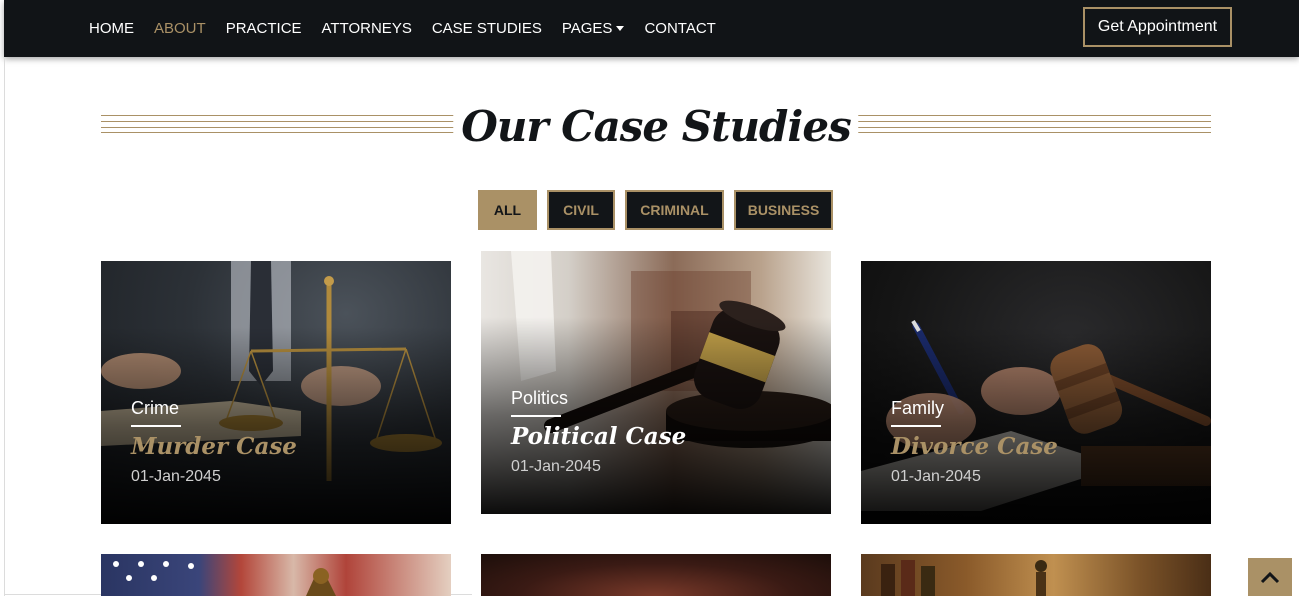  I want to click on nav-pages-label: PAGES, so click(587, 28).